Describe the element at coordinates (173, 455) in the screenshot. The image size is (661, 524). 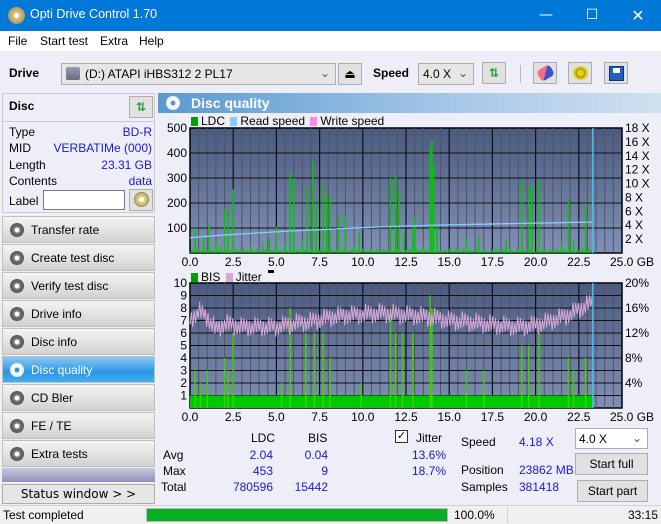
I see `stats-row-avg: Avg` at that location.